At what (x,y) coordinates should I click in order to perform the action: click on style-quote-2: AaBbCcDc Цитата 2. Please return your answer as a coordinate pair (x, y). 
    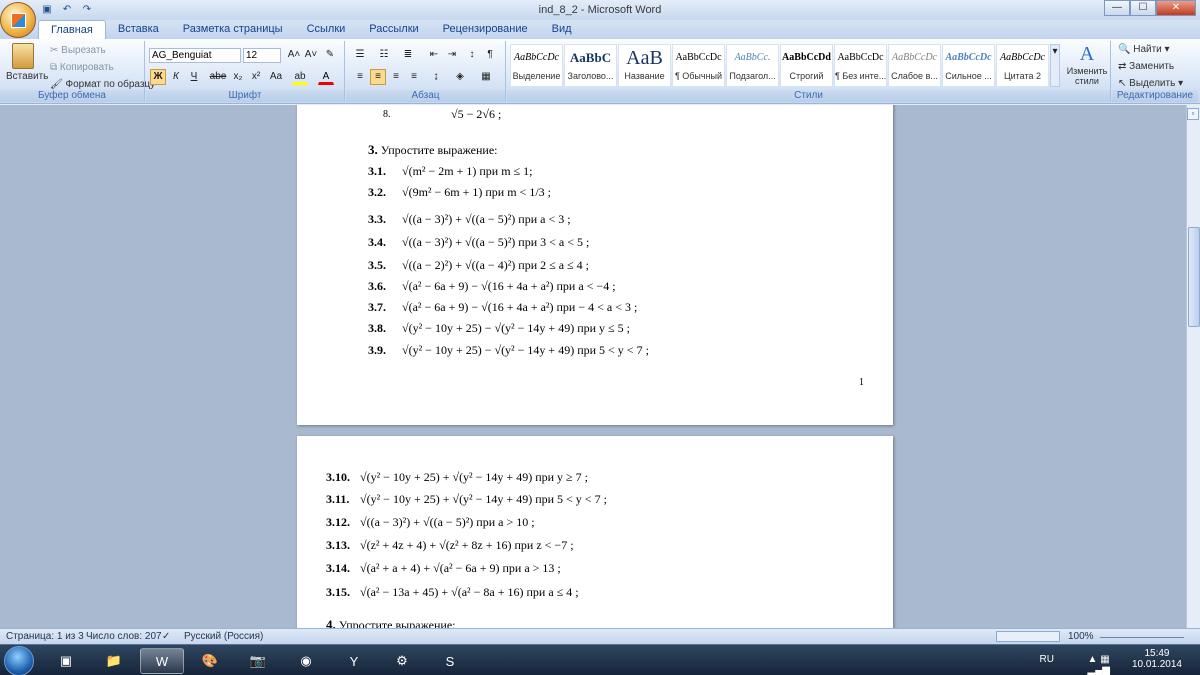
    Looking at the image, I should click on (1022, 65).